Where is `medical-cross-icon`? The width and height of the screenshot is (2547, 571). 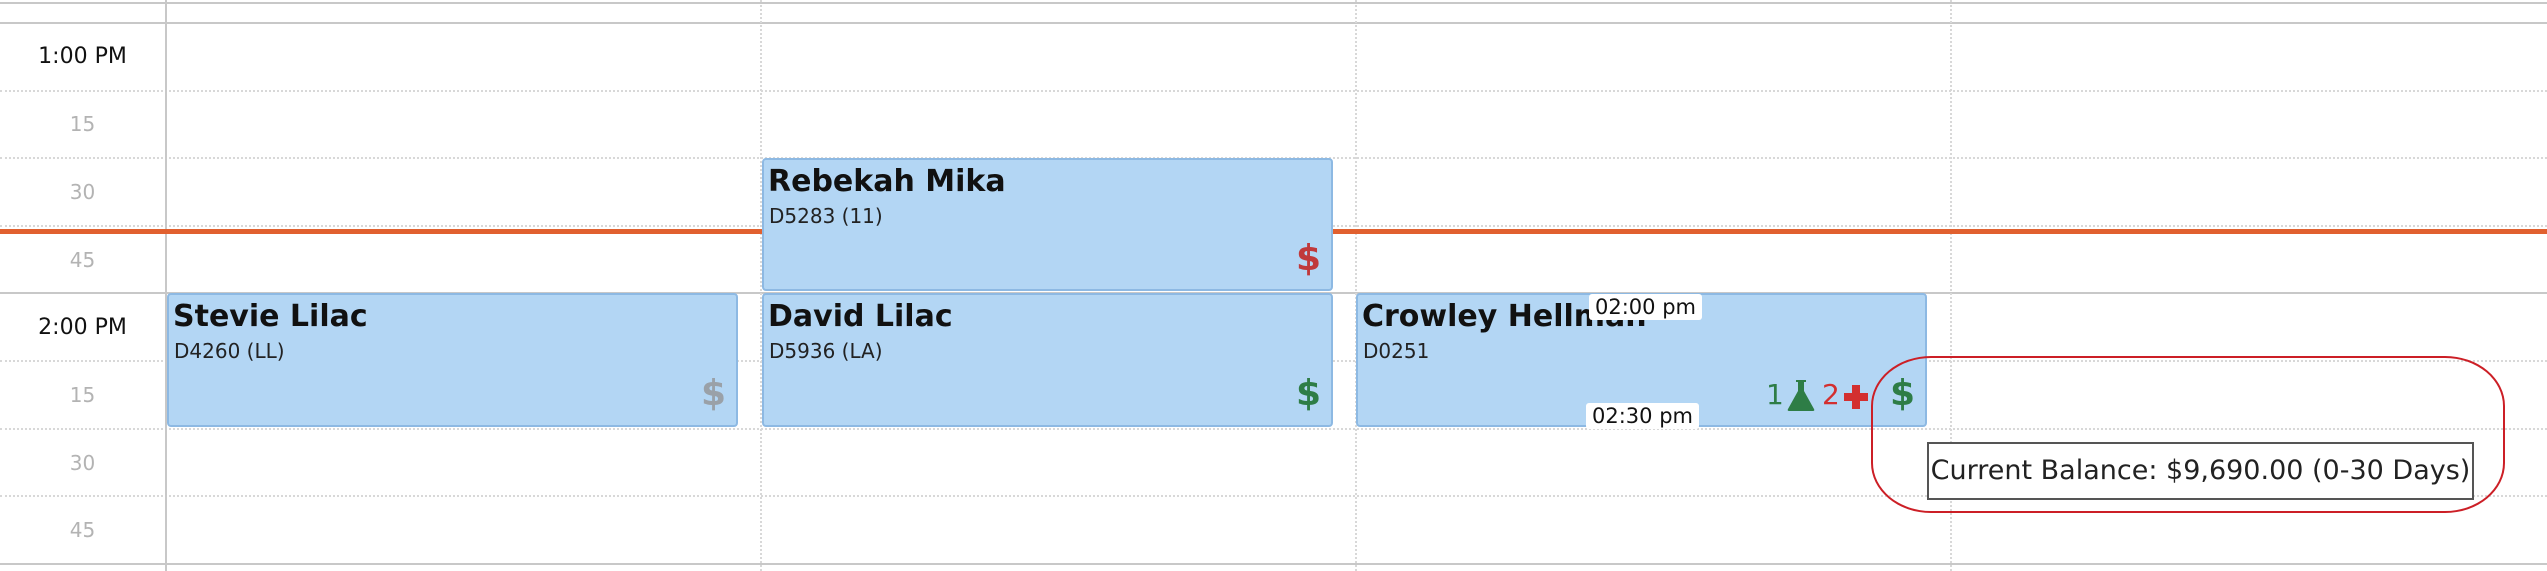 medical-cross-icon is located at coordinates (1856, 397).